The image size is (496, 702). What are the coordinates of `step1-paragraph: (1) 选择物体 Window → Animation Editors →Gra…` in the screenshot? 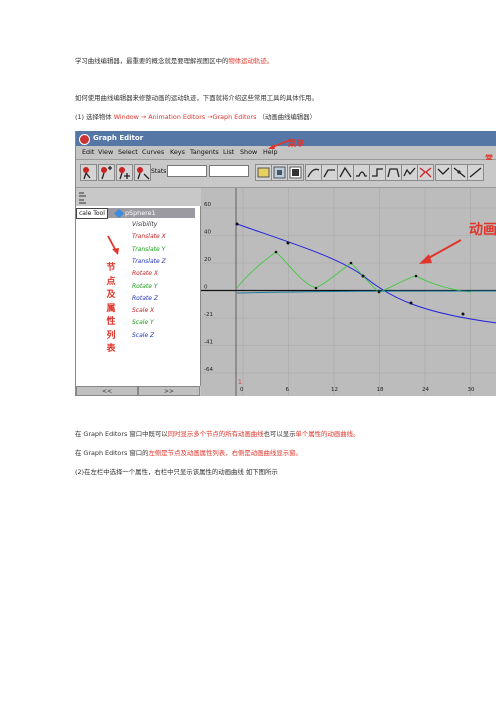 It's located at (195, 117).